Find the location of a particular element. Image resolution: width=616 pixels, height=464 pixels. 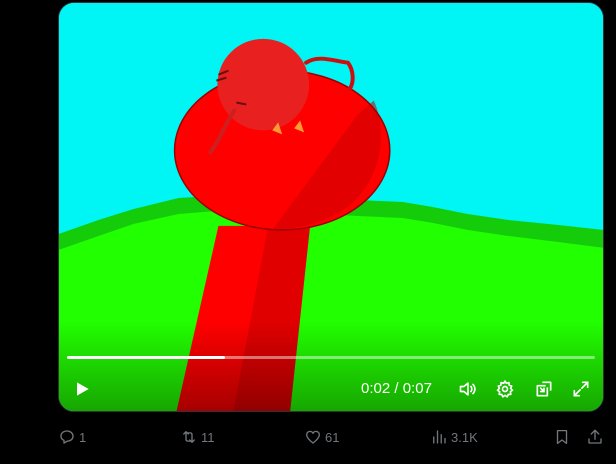

gear-icon is located at coordinates (505, 389).